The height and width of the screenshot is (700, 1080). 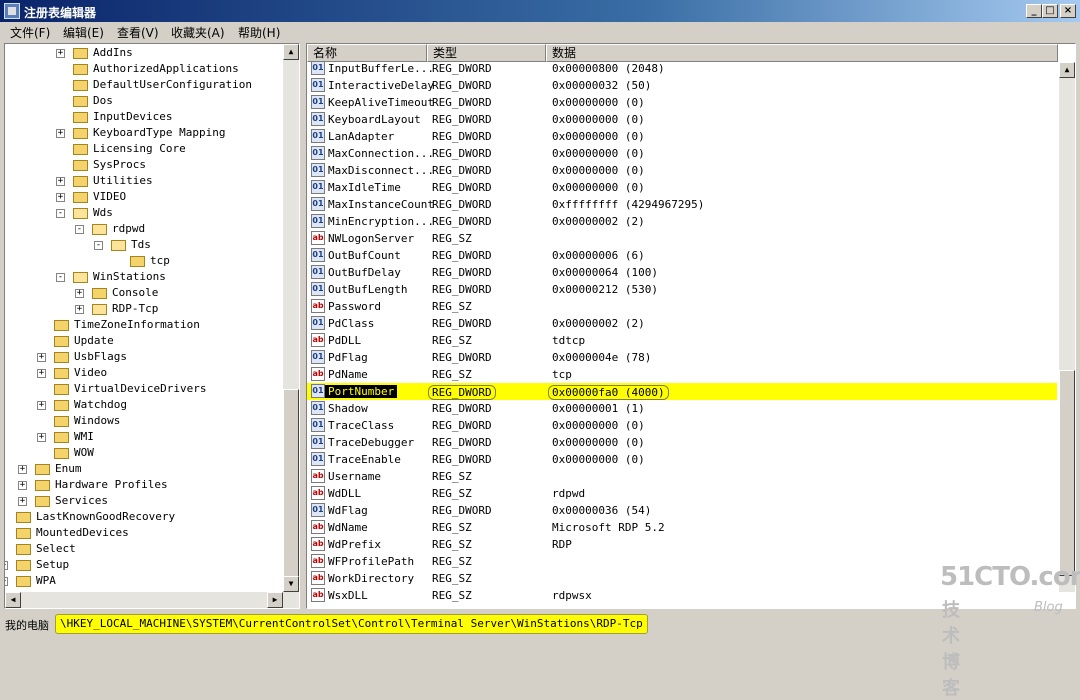 I want to click on value-row: ab Password REG_SZ, so click(x=682, y=306).